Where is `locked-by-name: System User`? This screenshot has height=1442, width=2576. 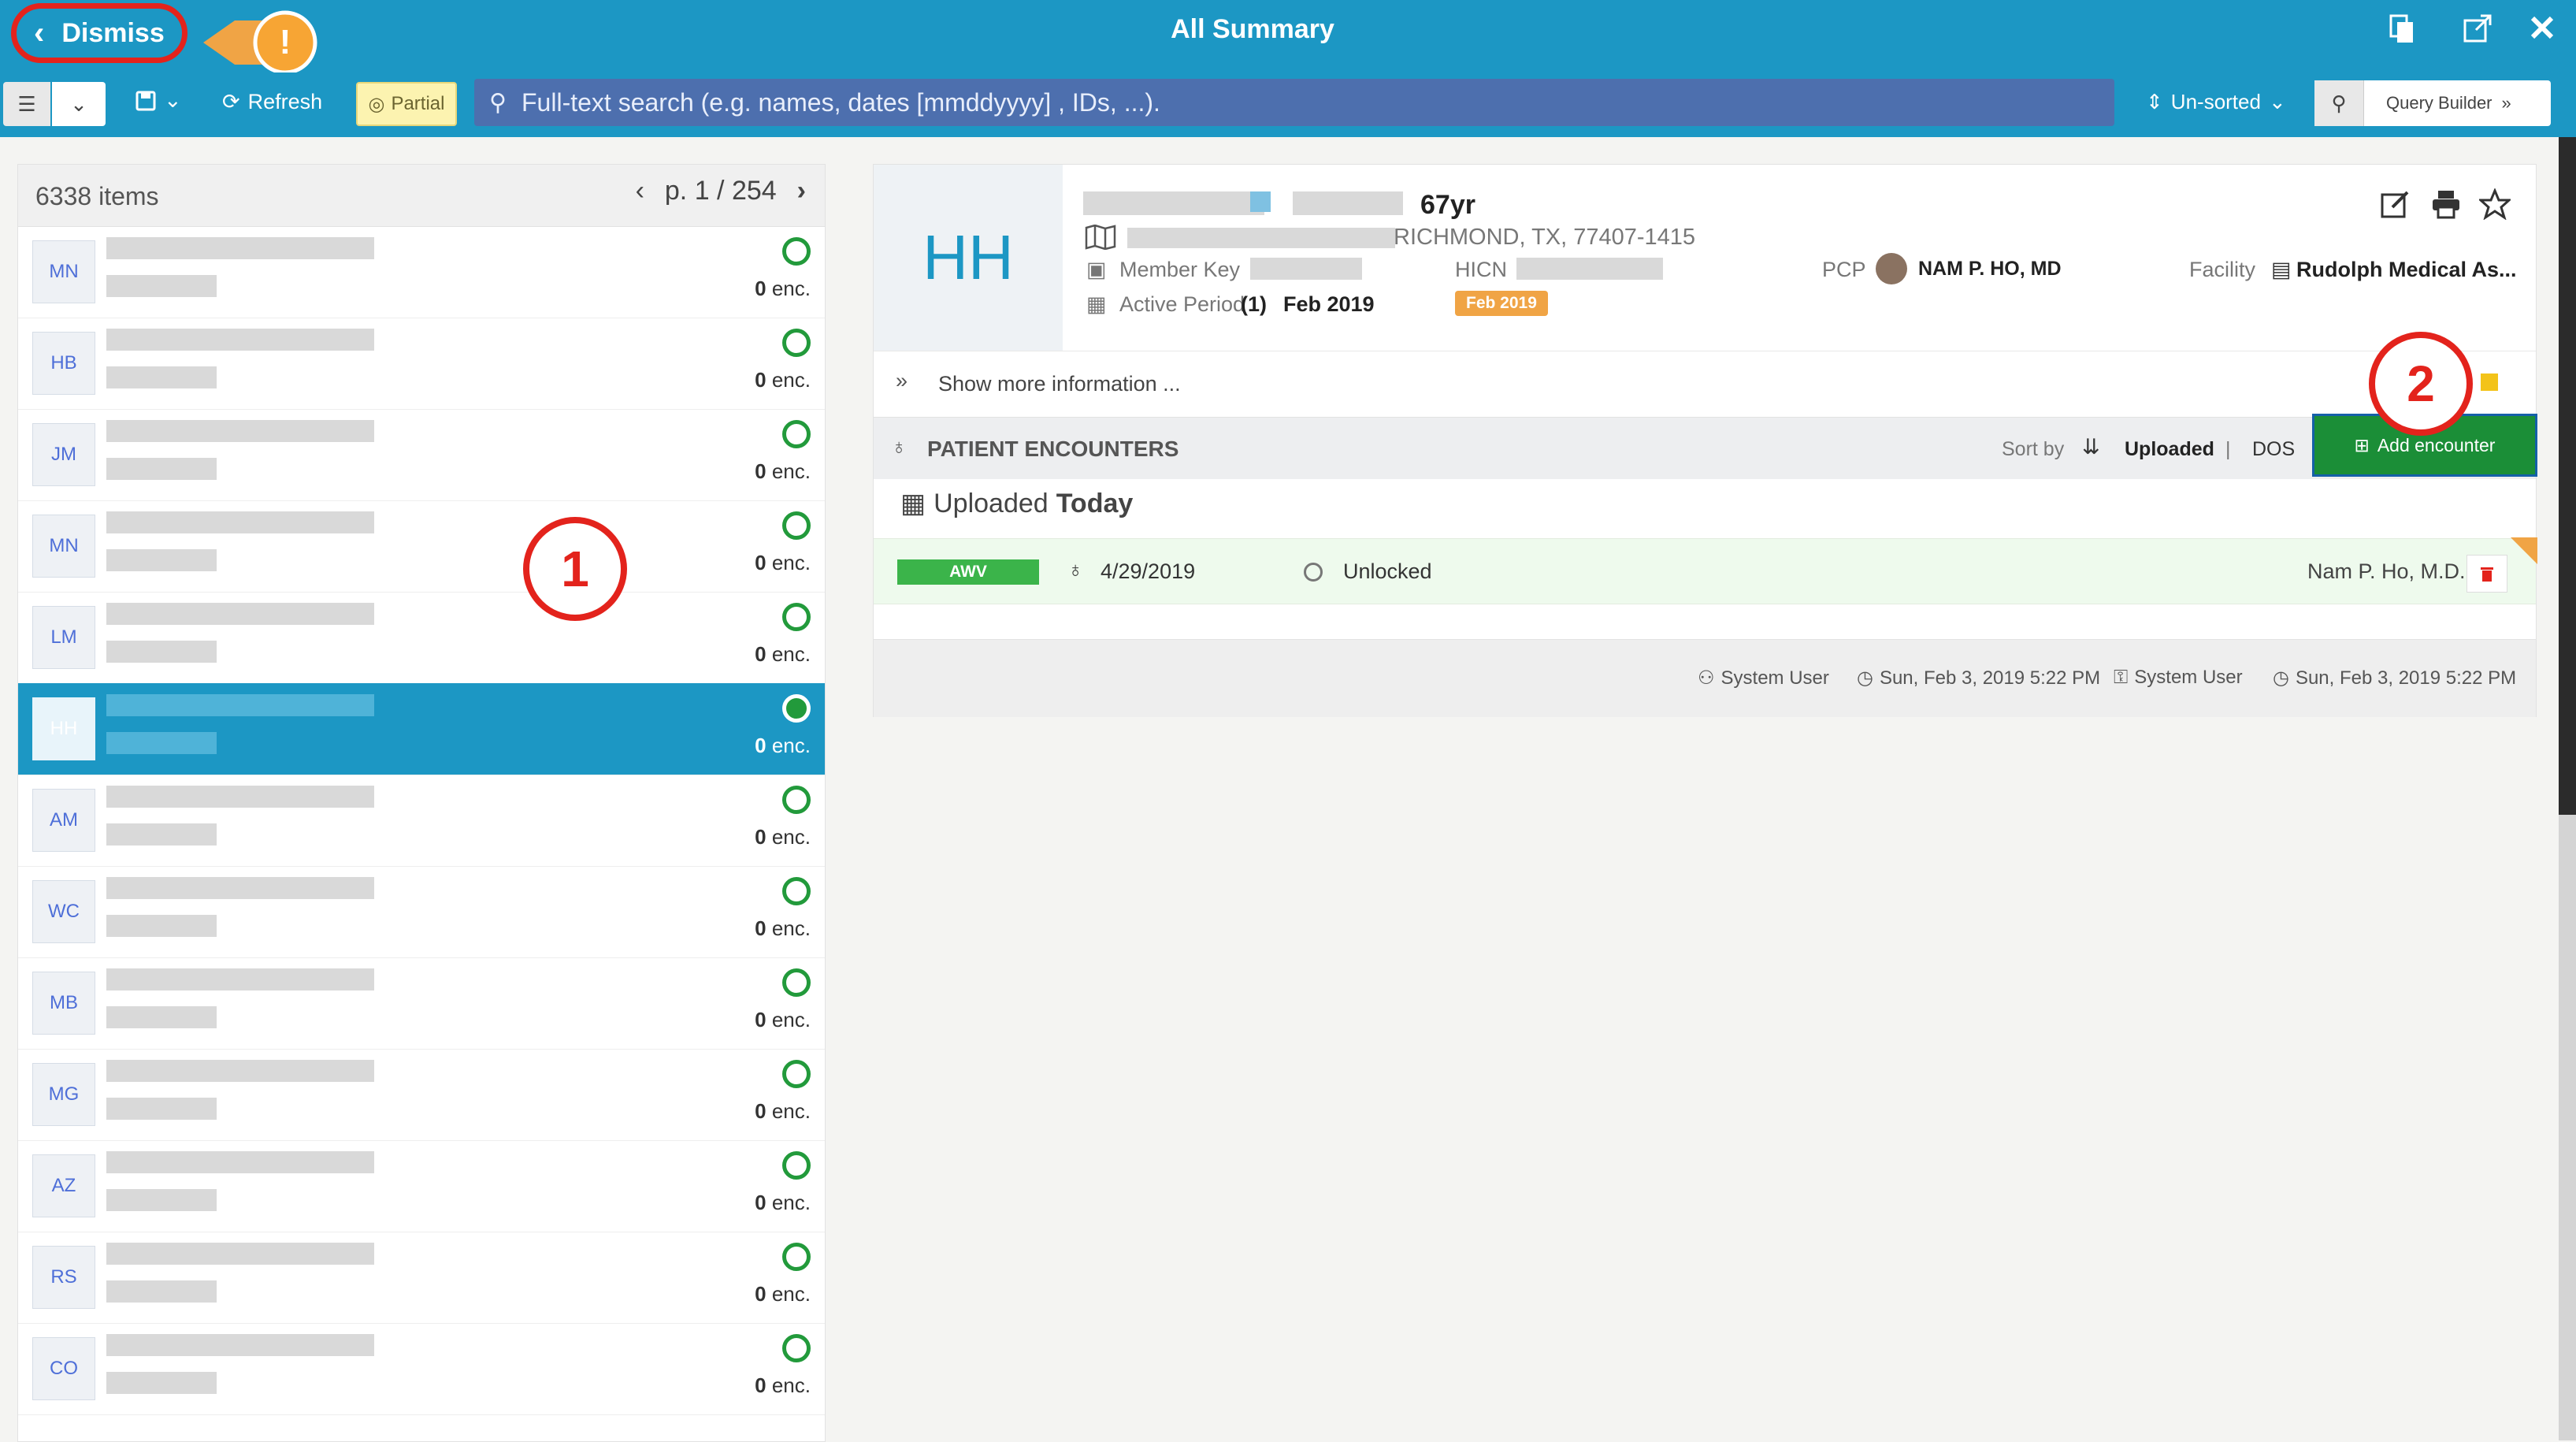
locked-by-name: System User is located at coordinates (2188, 678).